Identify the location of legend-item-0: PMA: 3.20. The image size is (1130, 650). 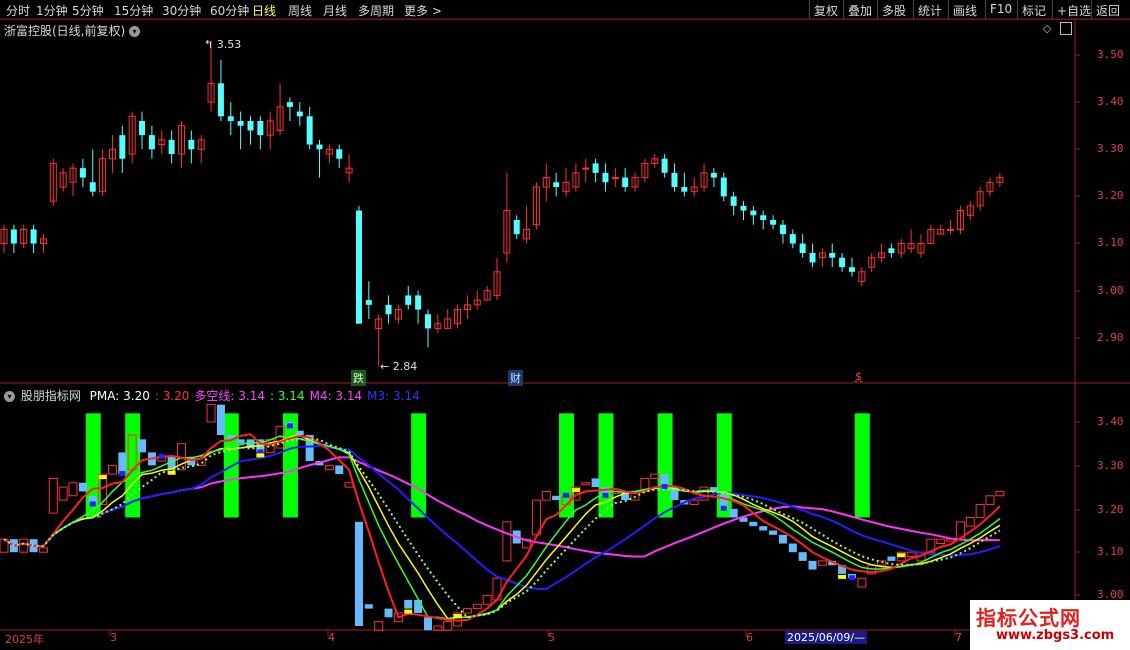
(119, 396).